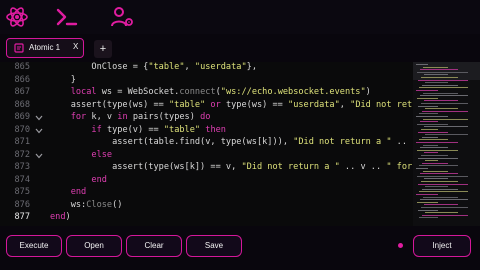  Describe the element at coordinates (102, 154) in the screenshot. I see `code-line: else` at that location.